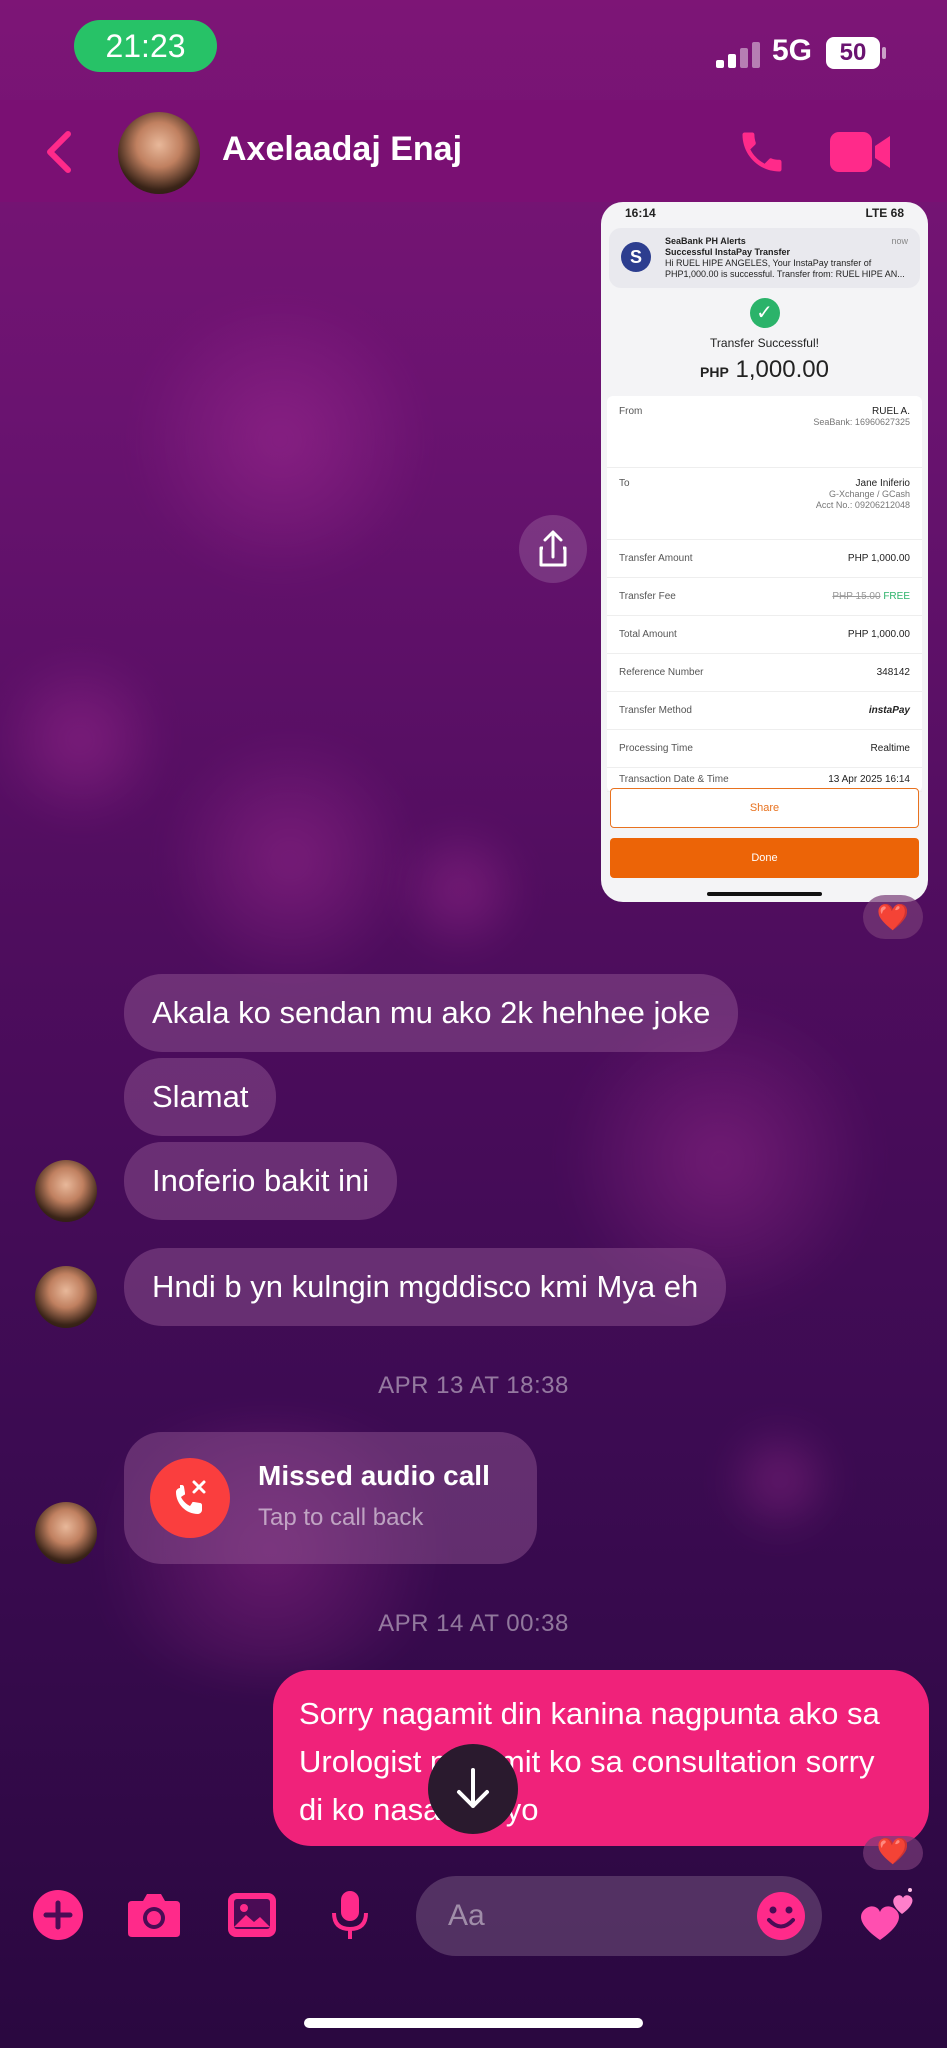 The width and height of the screenshot is (947, 2048). What do you see at coordinates (792, 50) in the screenshot?
I see `network-label: 5G` at bounding box center [792, 50].